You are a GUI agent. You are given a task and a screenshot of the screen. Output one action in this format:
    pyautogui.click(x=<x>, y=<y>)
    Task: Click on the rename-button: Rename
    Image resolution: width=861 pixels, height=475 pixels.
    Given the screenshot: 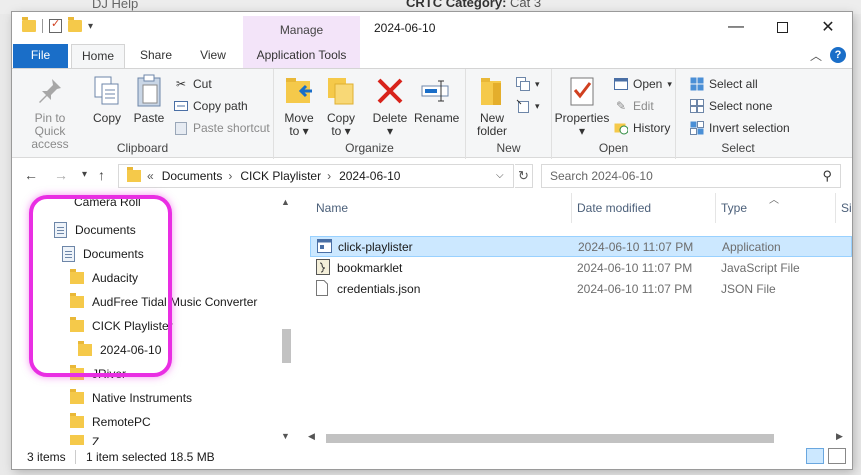 What is the action you would take?
    pyautogui.click(x=436, y=99)
    